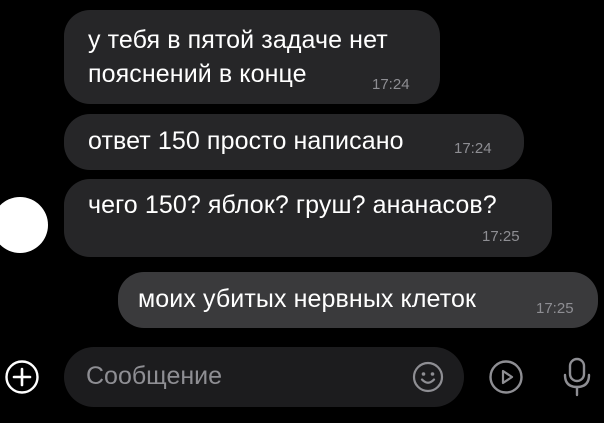  What do you see at coordinates (197, 74) in the screenshot?
I see `message-text-line-2: пояснений в конце` at bounding box center [197, 74].